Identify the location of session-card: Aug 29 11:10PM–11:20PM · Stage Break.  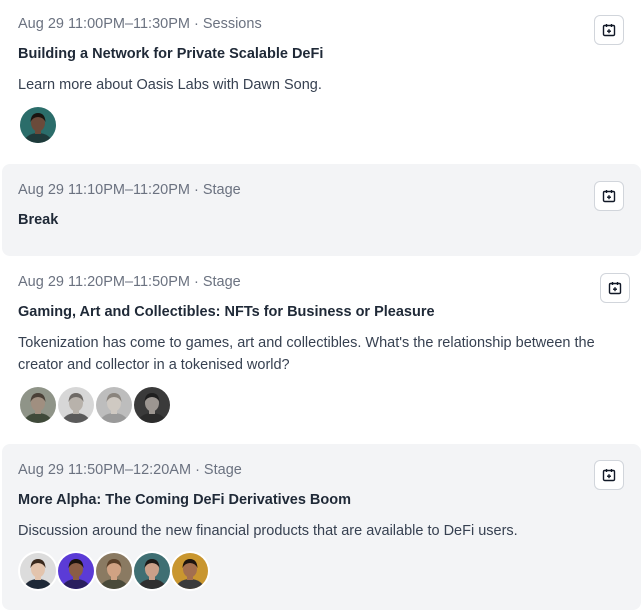
(321, 210).